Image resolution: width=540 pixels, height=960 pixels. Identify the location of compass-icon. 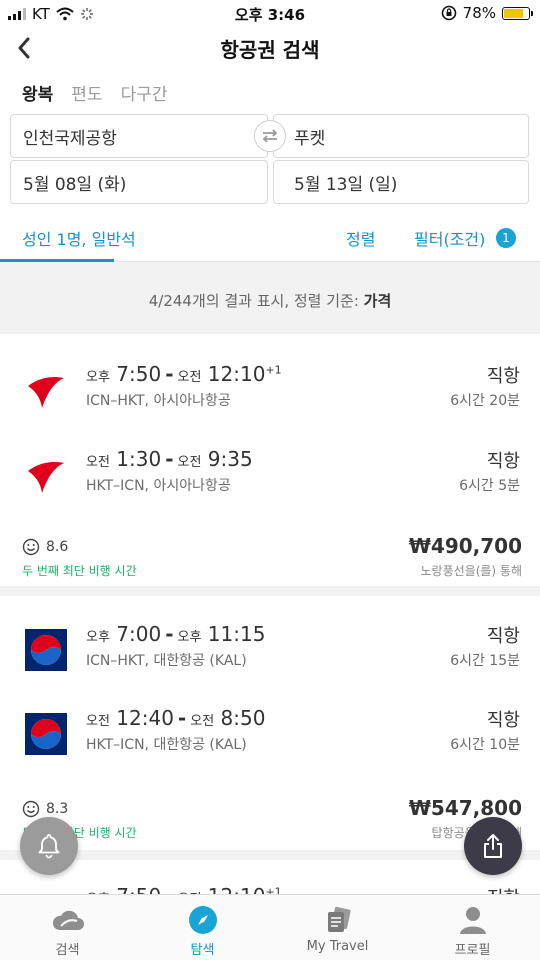
(203, 920).